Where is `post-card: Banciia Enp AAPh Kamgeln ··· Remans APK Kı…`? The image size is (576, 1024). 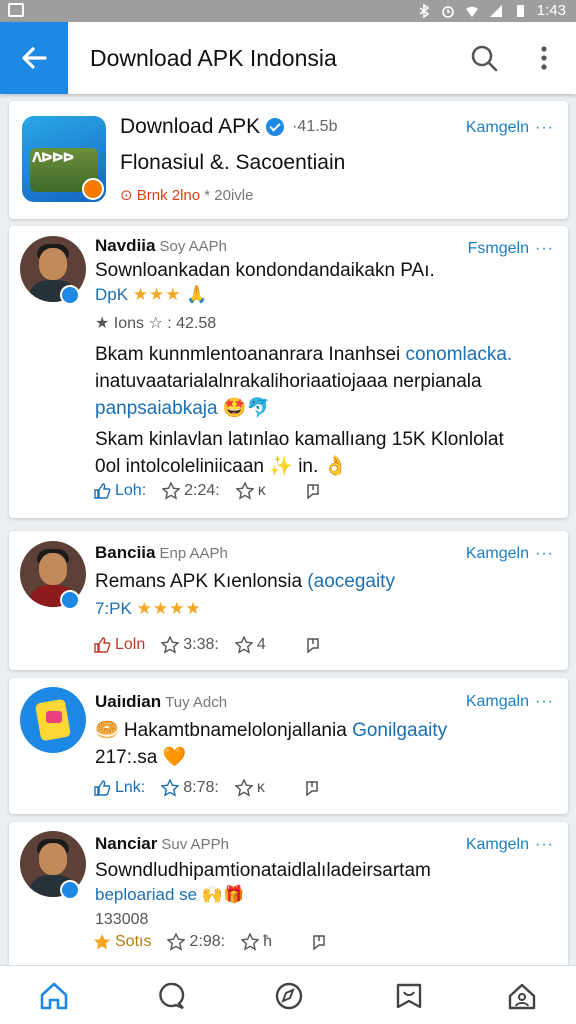 post-card: Banciia Enp AAPh Kamgeln ··· Remans APK Kı… is located at coordinates (288, 600).